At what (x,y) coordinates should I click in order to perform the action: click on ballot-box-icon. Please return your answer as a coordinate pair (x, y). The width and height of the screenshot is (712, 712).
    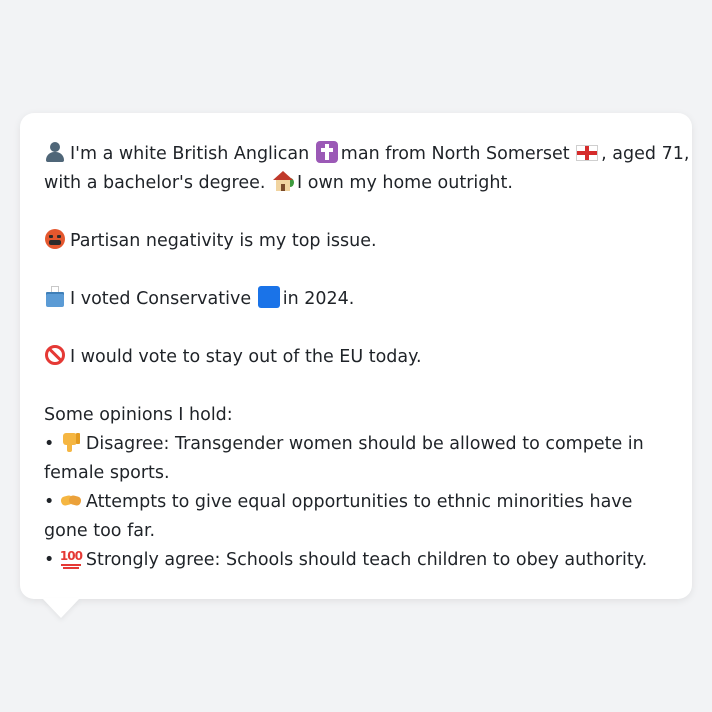
    Looking at the image, I should click on (55, 297).